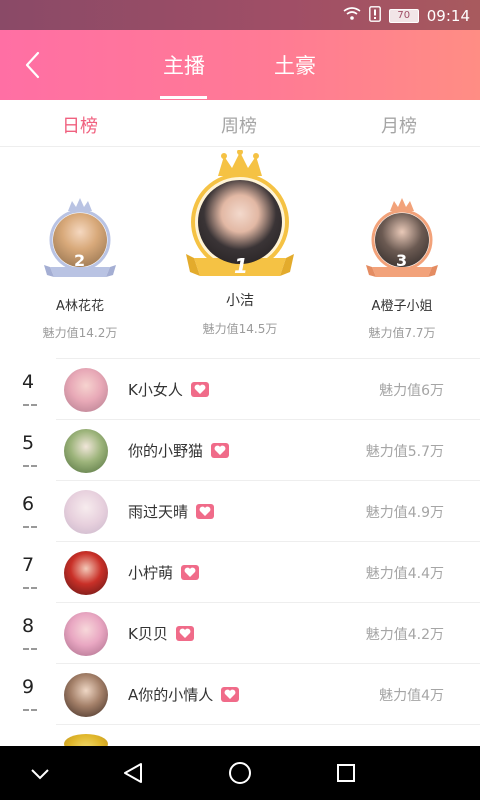 The height and width of the screenshot is (800, 480). Describe the element at coordinates (28, 443) in the screenshot. I see `rank-number: 5` at that location.